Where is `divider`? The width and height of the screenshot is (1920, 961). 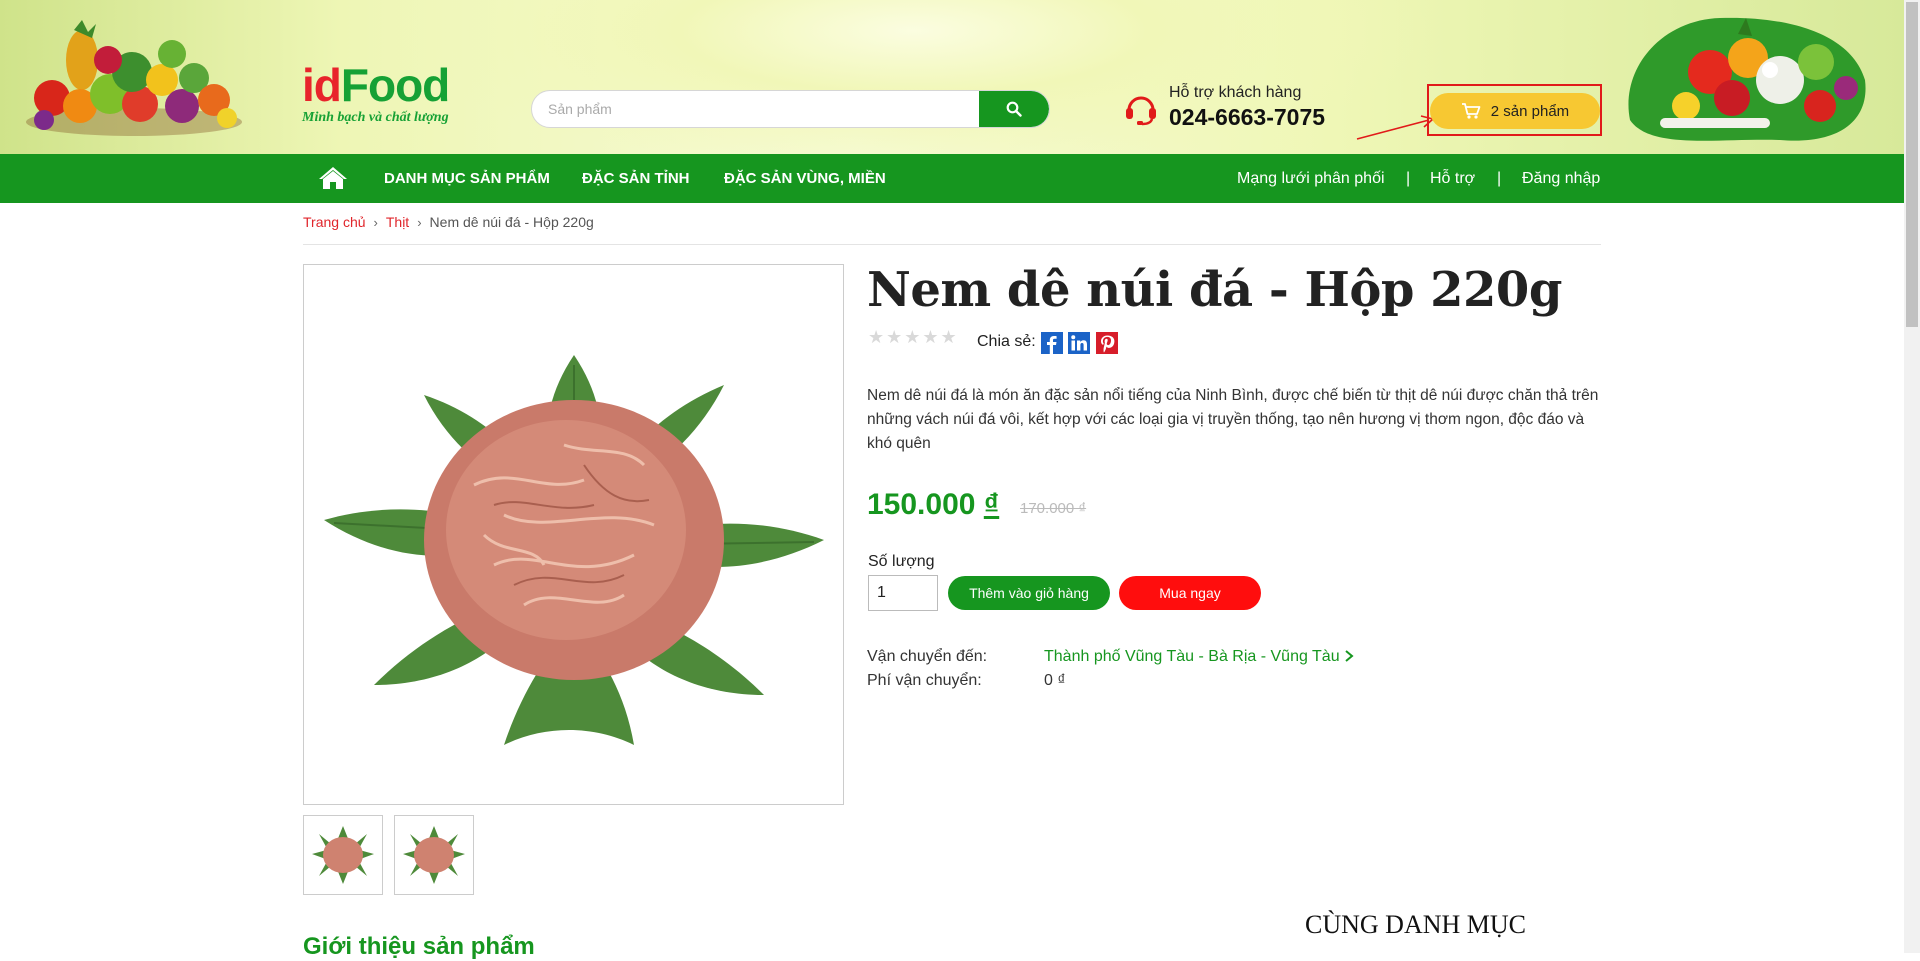 divider is located at coordinates (952, 244).